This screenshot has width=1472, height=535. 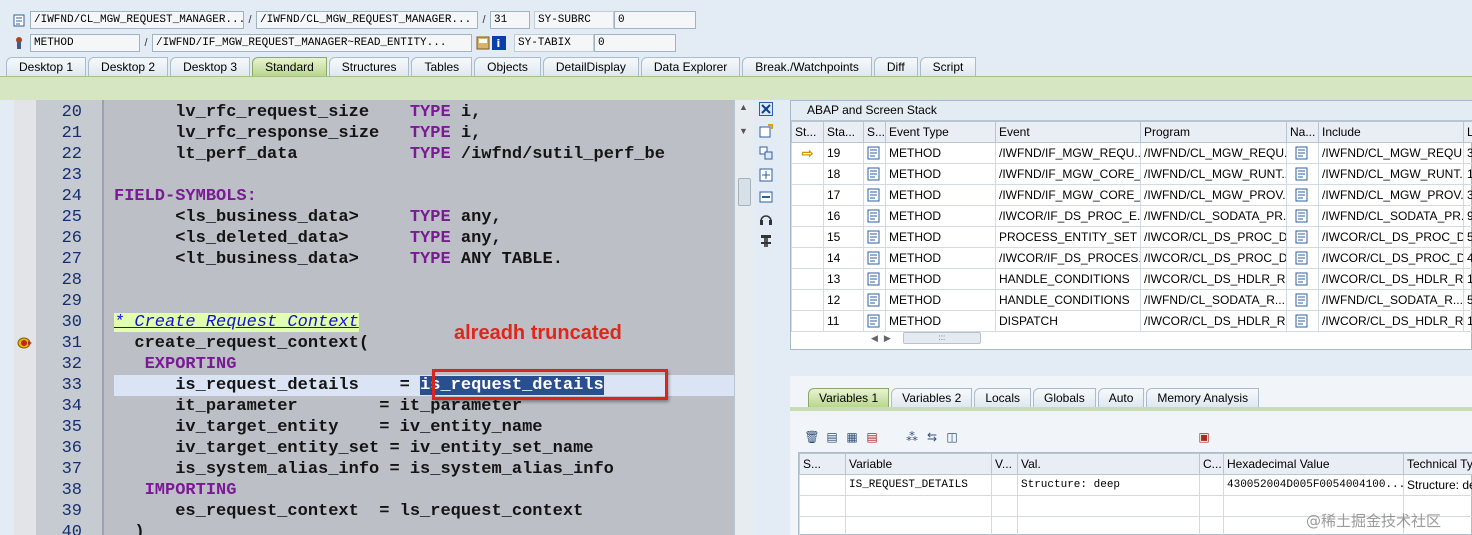 What do you see at coordinates (1203, 397) in the screenshot?
I see `tab-memory-analysis: Memory Analysis` at bounding box center [1203, 397].